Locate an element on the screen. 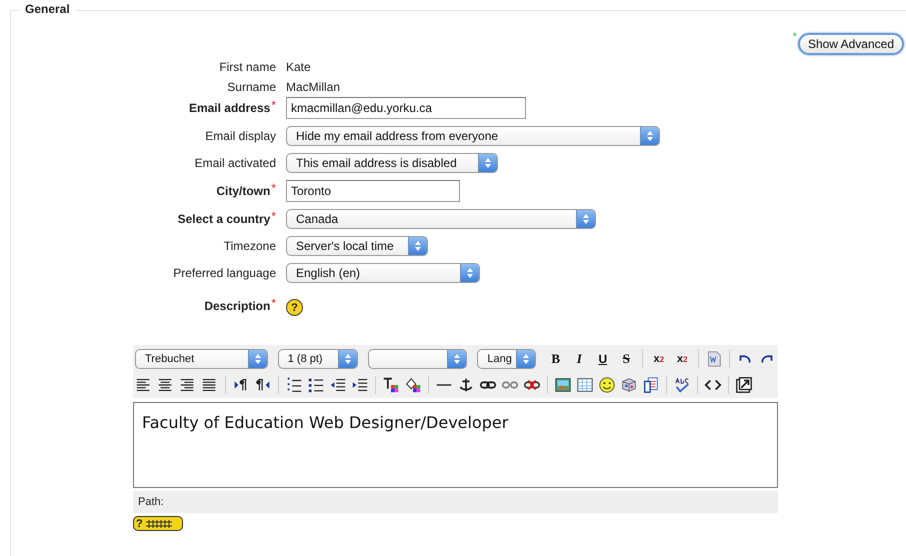 This screenshot has height=556, width=906. field-label: Timezone is located at coordinates (250, 246).